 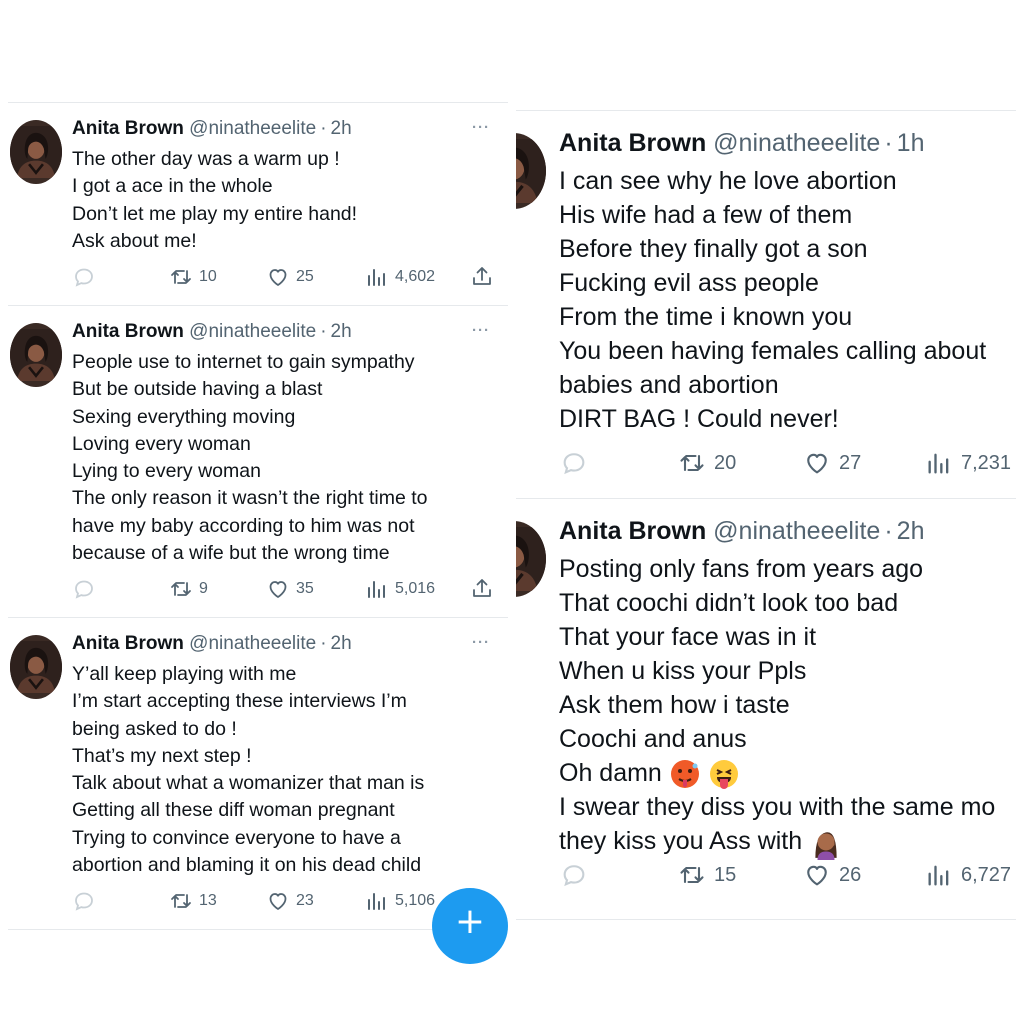 I want to click on tweet-line: babies and abortion, so click(x=669, y=385).